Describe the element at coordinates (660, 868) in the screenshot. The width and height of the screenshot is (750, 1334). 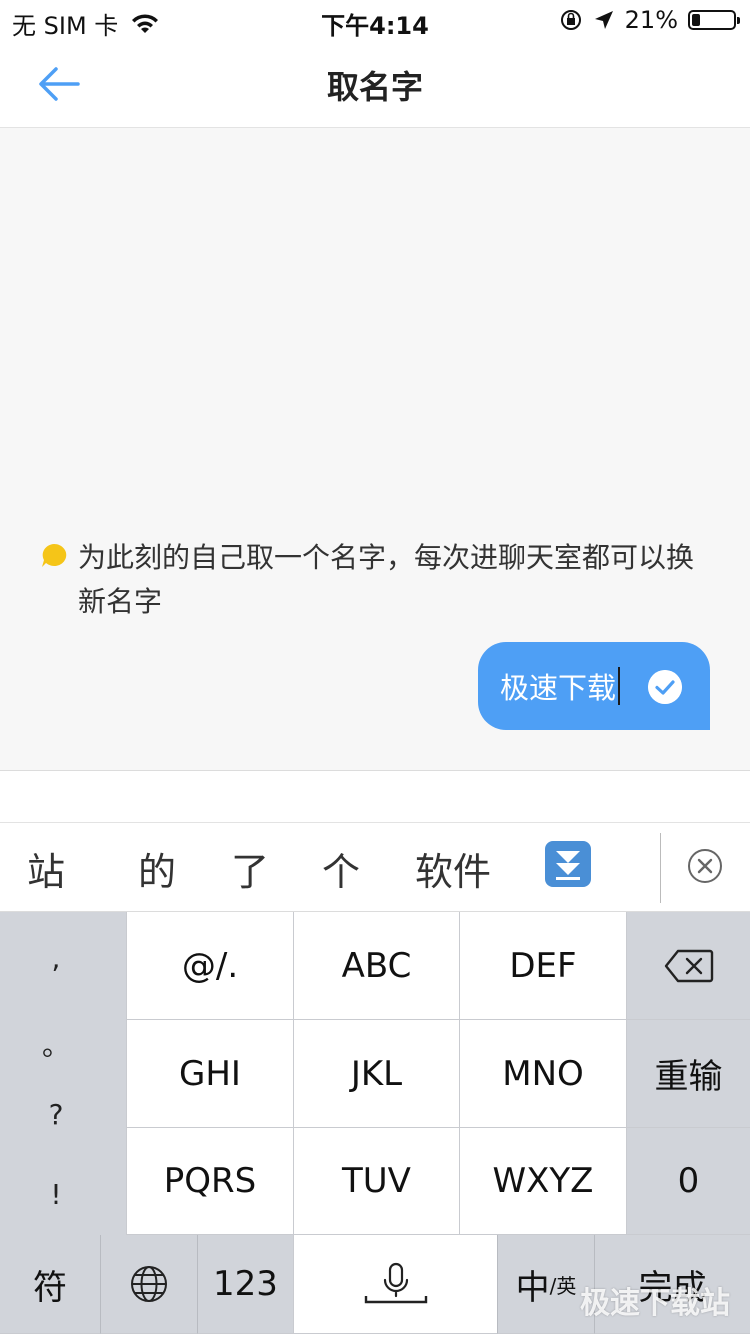
I see `candidate-divider` at that location.